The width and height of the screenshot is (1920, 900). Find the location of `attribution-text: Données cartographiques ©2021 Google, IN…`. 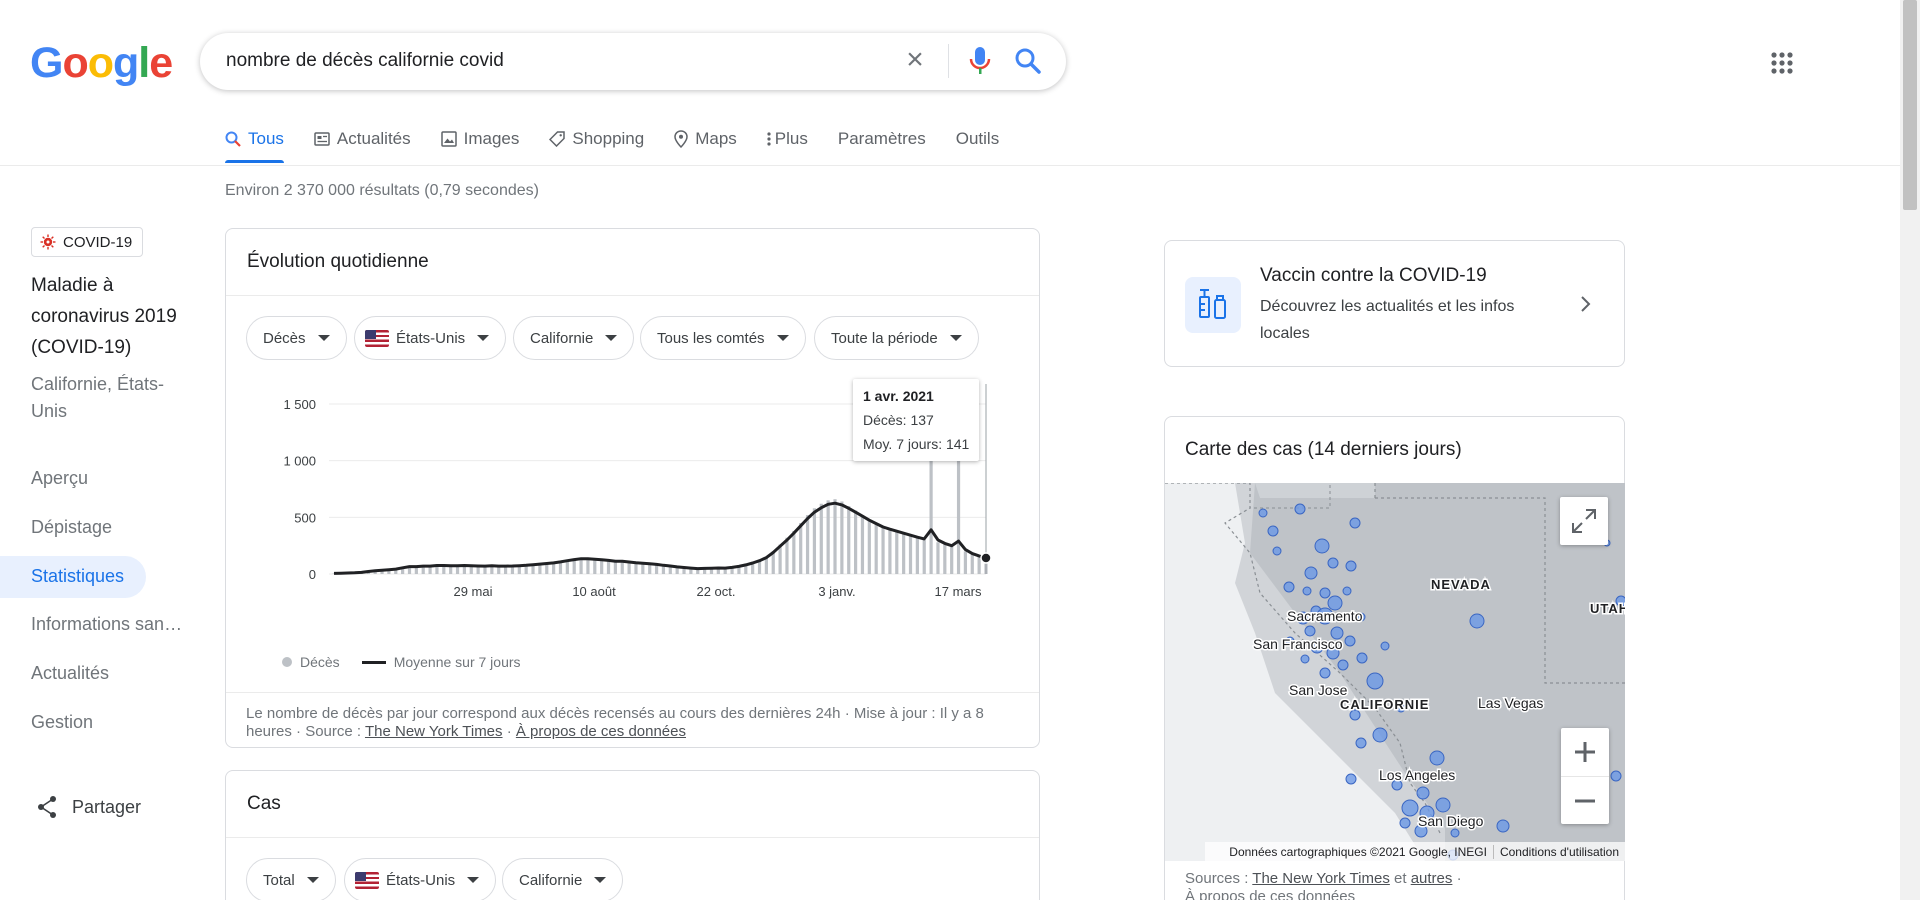

attribution-text: Données cartographiques ©2021 Google, IN… is located at coordinates (1358, 851).